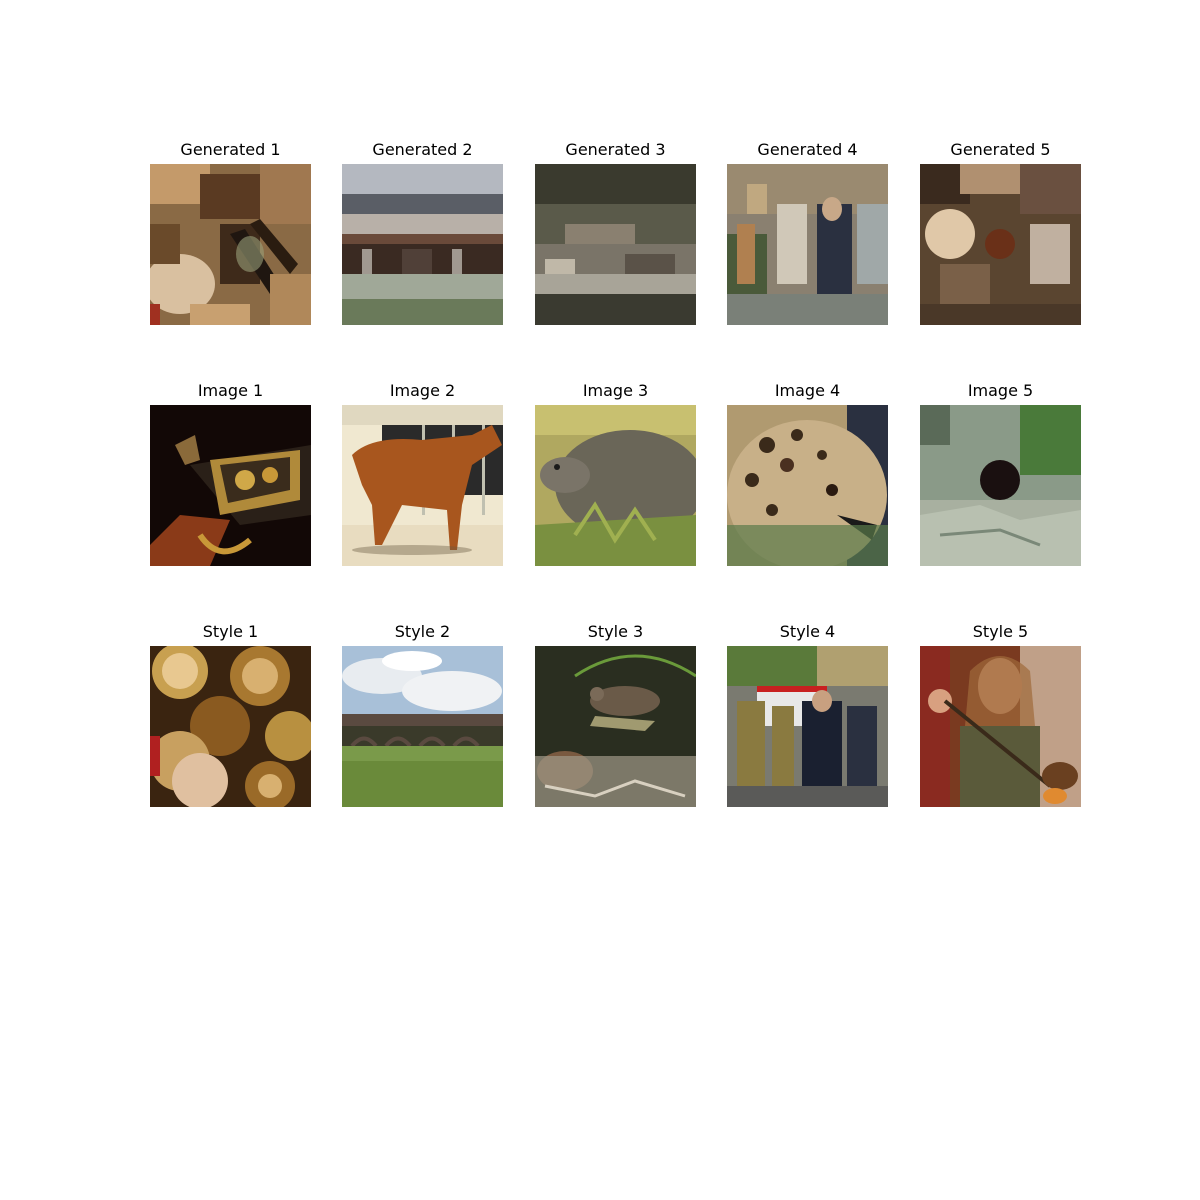  I want to click on panel-title: Generated 2, so click(422, 149).